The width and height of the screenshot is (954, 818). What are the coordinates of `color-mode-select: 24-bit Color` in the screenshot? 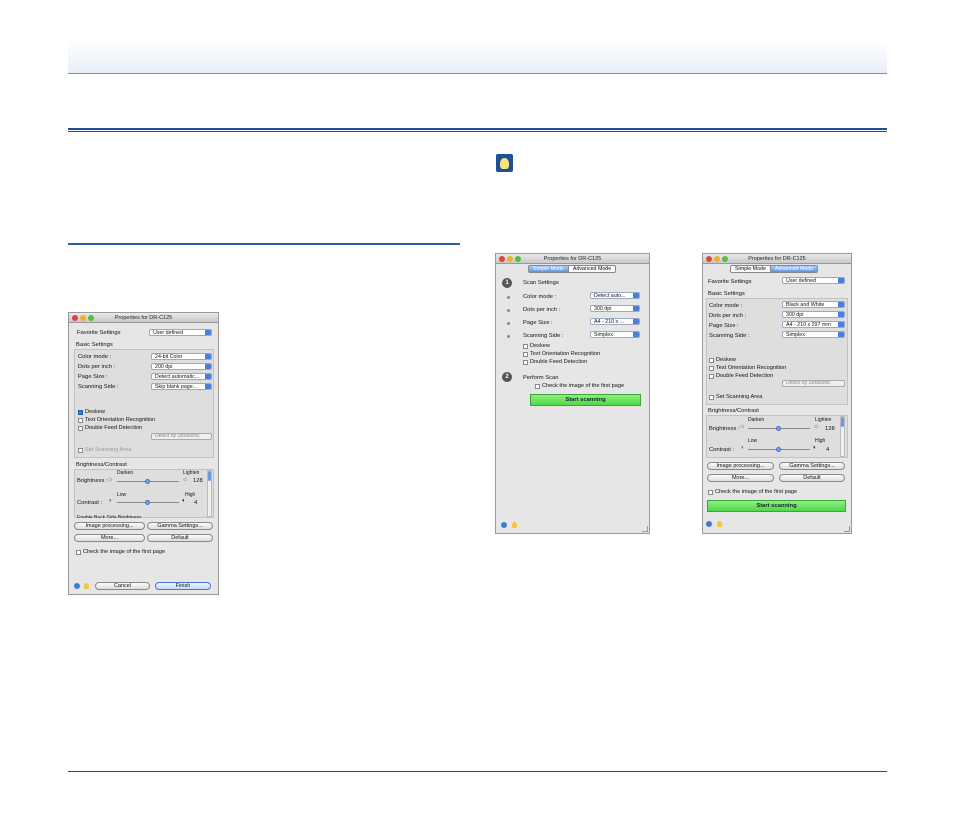 It's located at (181, 356).